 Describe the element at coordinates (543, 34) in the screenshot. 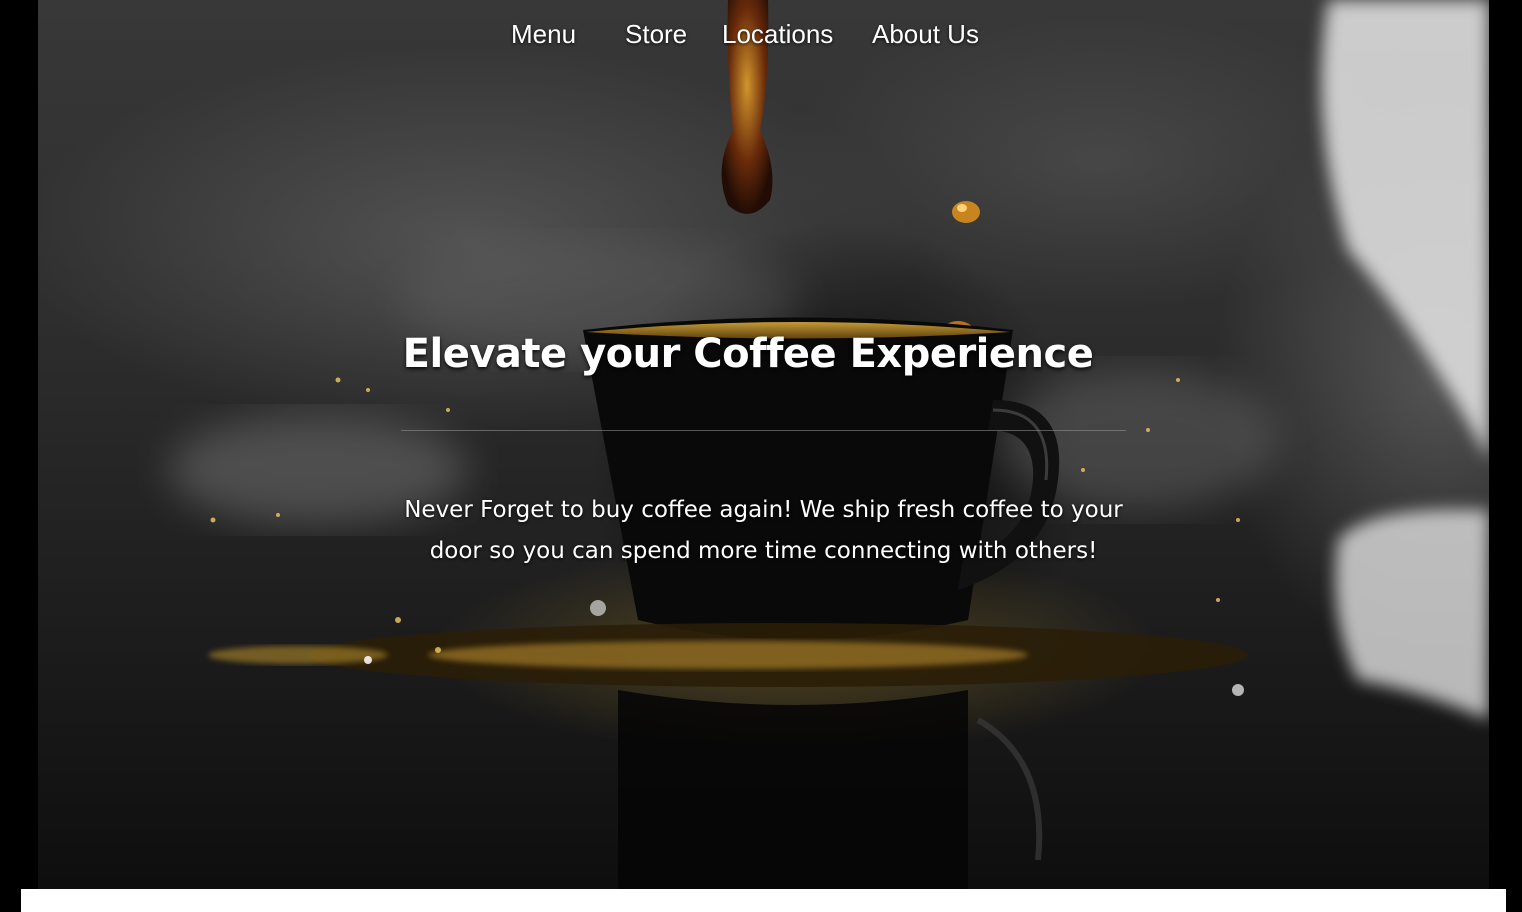

I see `nav-link-menu: Menu` at that location.